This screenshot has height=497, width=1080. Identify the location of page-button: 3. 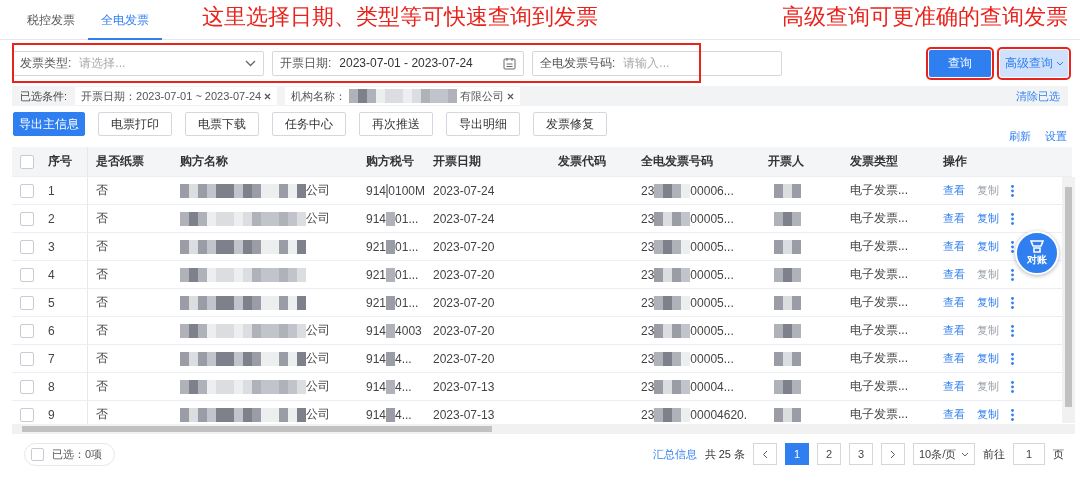
(861, 454).